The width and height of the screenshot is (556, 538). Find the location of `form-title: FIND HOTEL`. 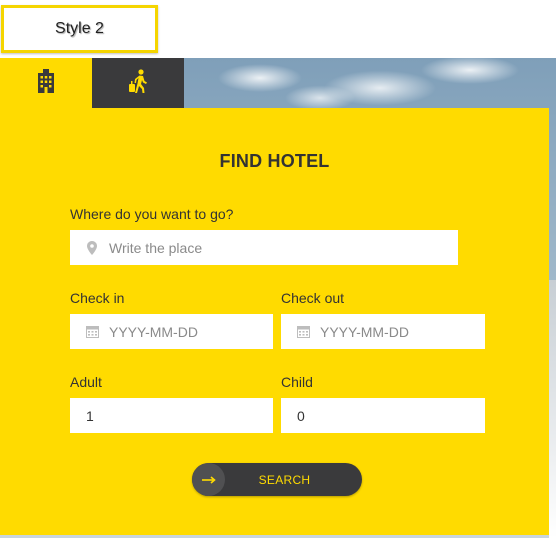

form-title: FIND HOTEL is located at coordinates (274, 161).